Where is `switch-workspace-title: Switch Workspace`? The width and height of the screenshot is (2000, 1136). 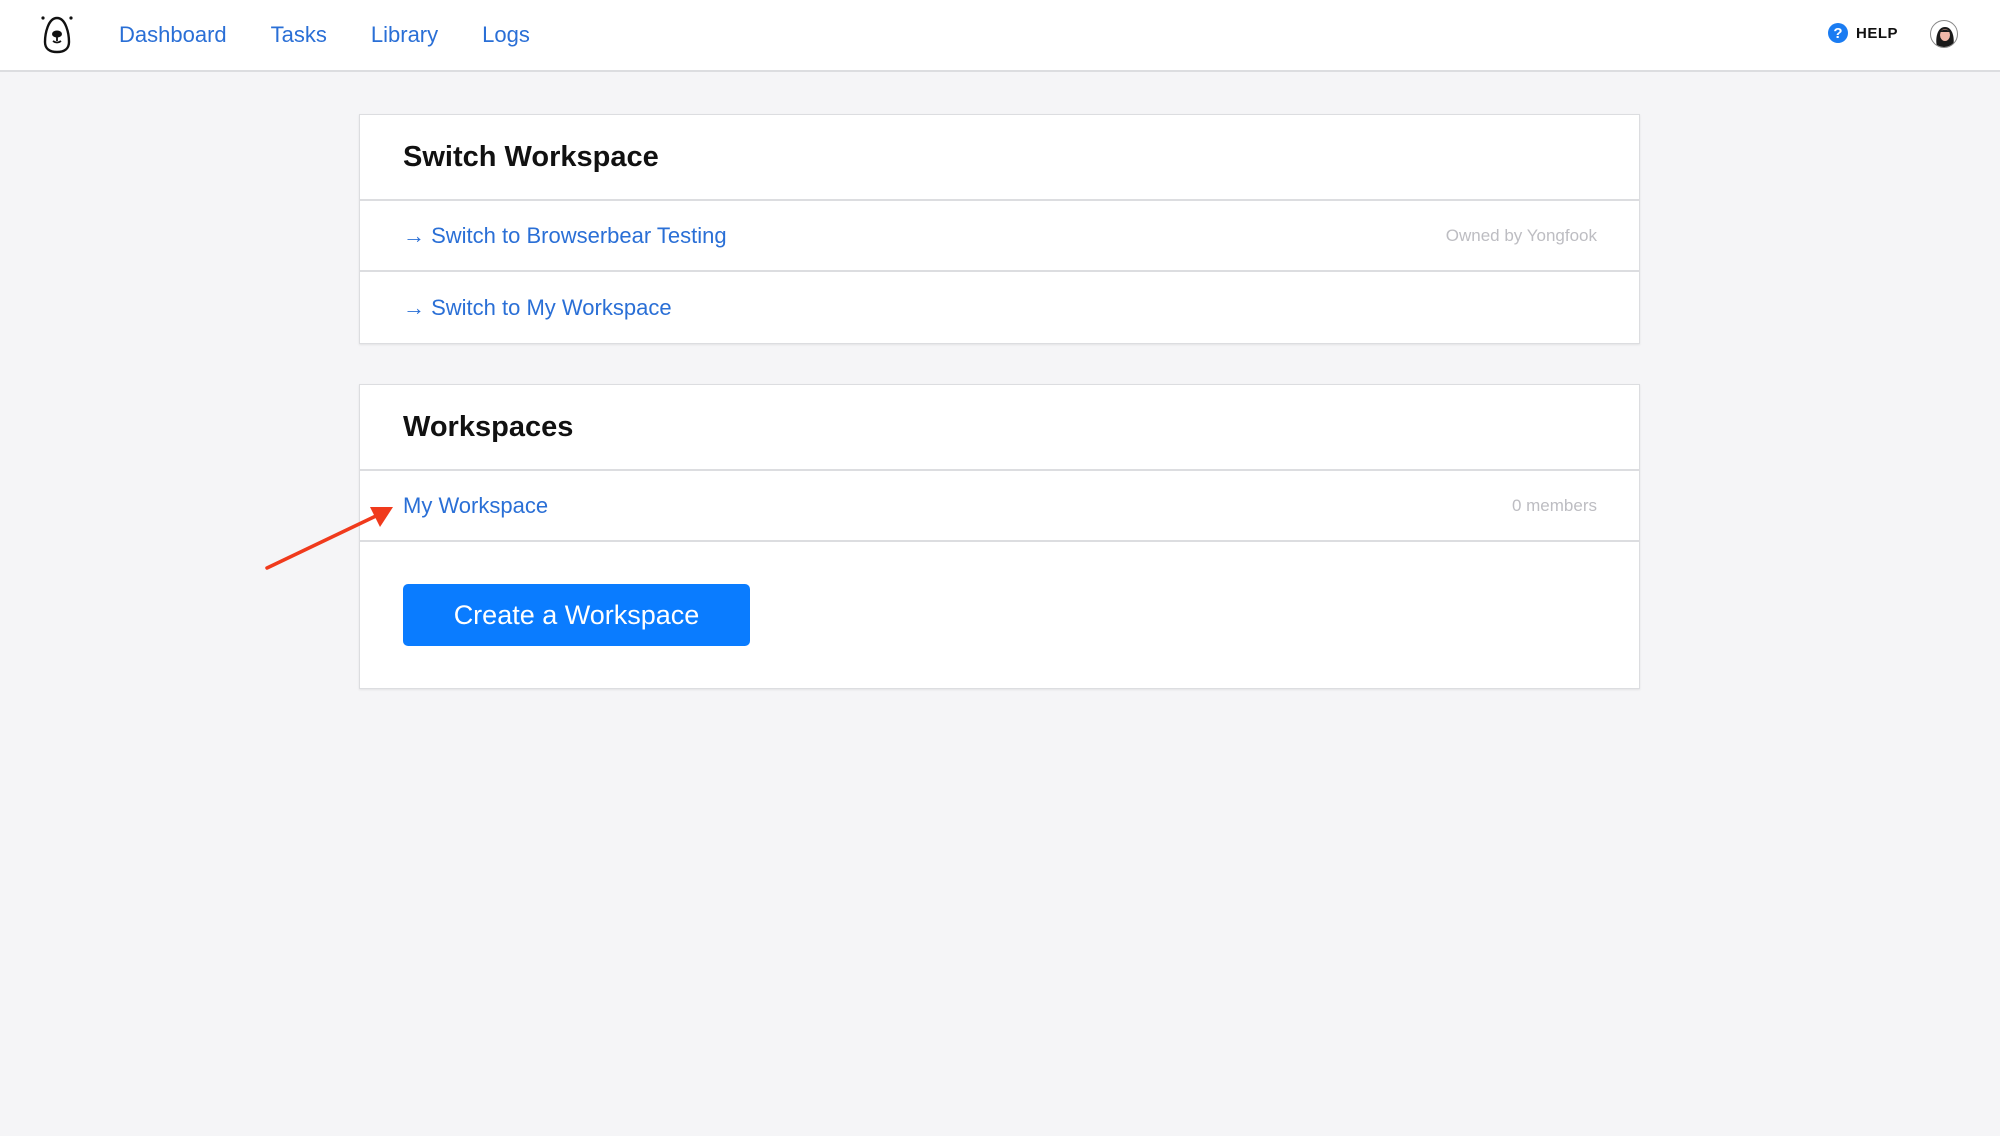 switch-workspace-title: Switch Workspace is located at coordinates (531, 156).